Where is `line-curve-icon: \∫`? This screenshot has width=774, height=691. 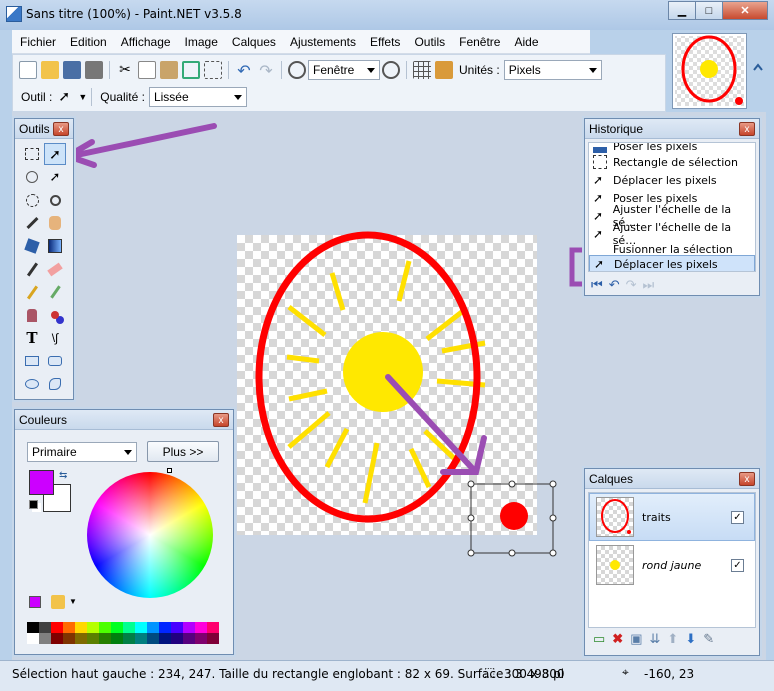
line-curve-icon: \∫ is located at coordinates (55, 338).